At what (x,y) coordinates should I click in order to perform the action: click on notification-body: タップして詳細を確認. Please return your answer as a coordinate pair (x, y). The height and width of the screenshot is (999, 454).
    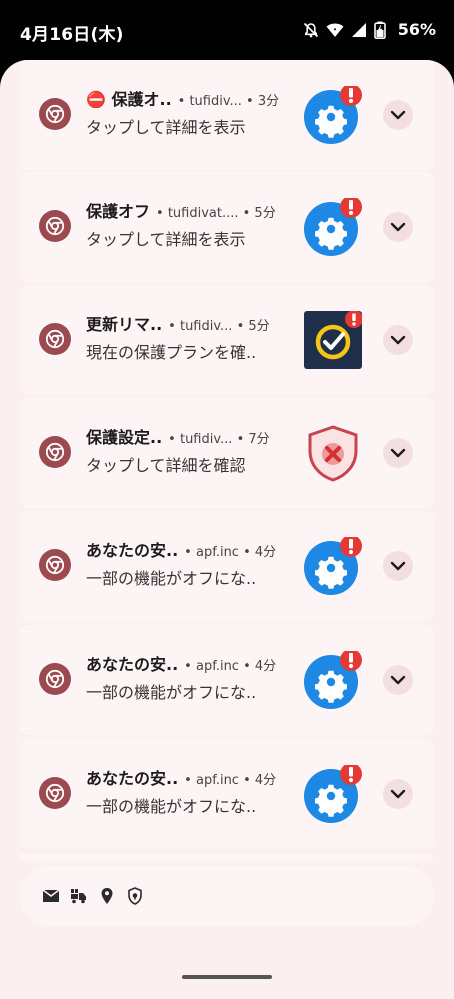
    Looking at the image, I should click on (166, 465).